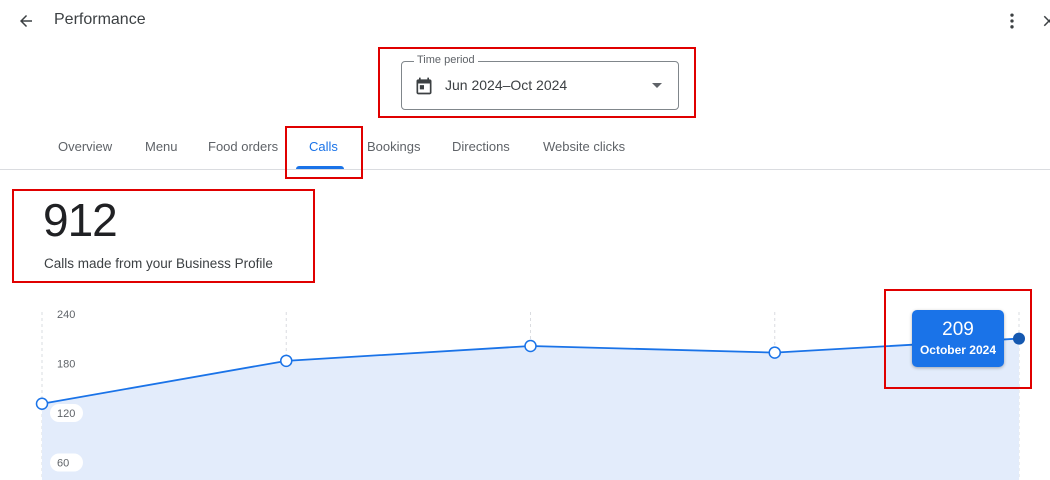 This screenshot has height=480, width=1050. I want to click on calls-total-label: Calls made from your Business Profile, so click(158, 263).